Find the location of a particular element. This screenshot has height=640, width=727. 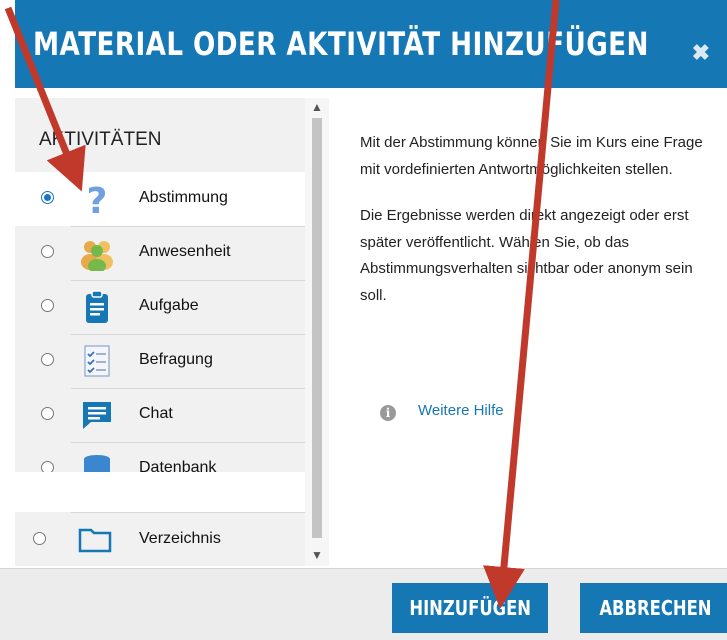

clipboard-icon is located at coordinates (97, 307).